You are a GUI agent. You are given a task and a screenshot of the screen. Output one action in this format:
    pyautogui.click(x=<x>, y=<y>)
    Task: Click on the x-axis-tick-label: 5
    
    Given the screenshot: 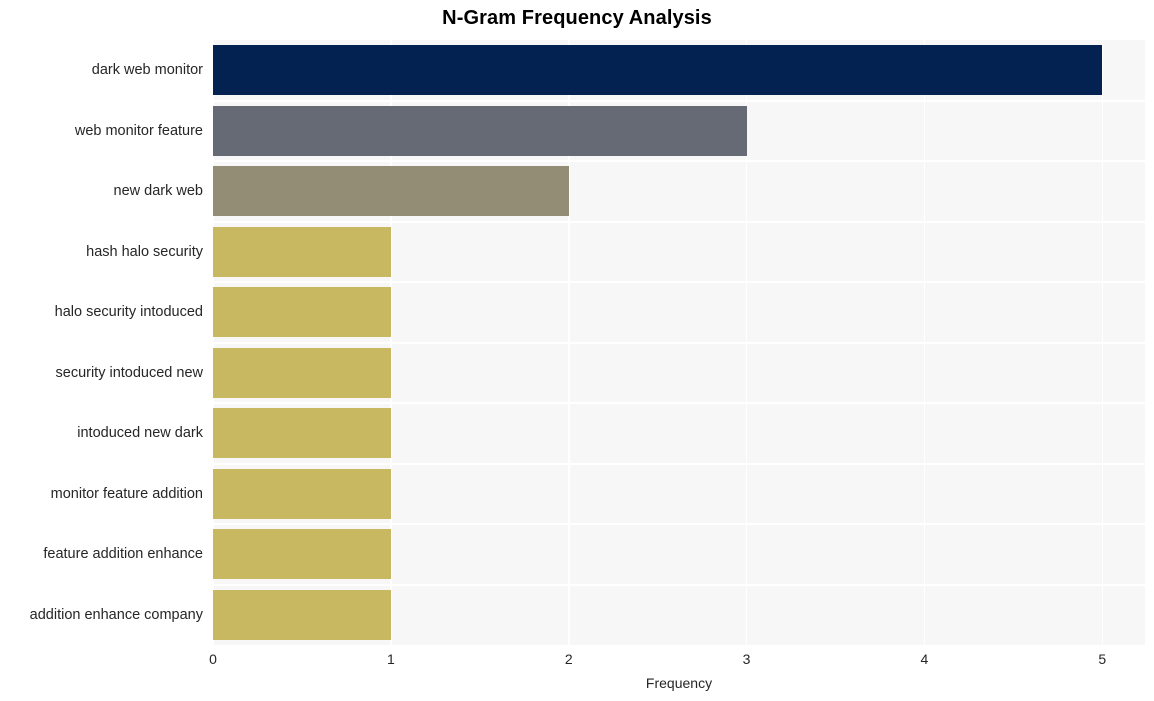 What is the action you would take?
    pyautogui.click(x=1102, y=659)
    